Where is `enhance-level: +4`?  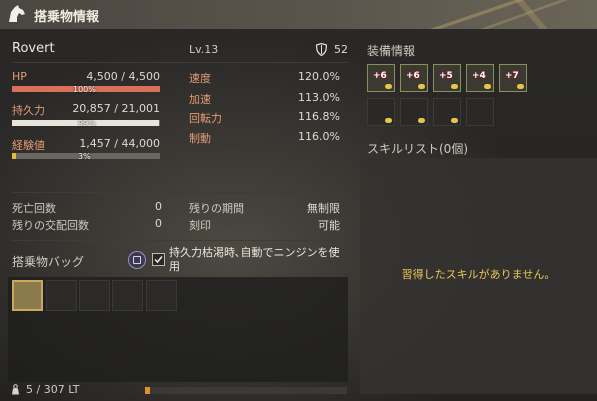
enhance-level: +4 is located at coordinates (479, 76).